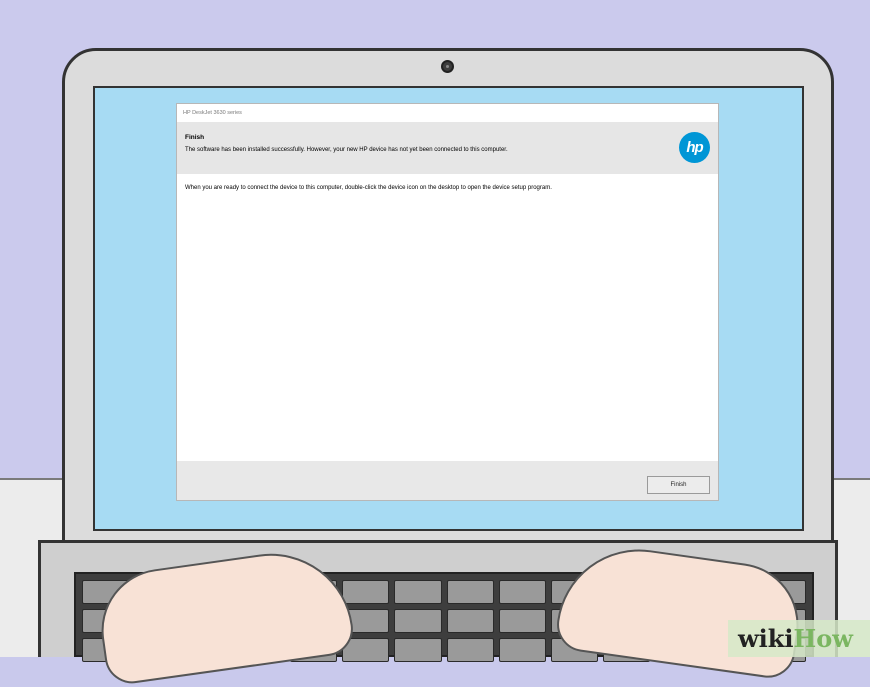 This screenshot has height=687, width=870. I want to click on hp-logo-icon: hp, so click(694, 147).